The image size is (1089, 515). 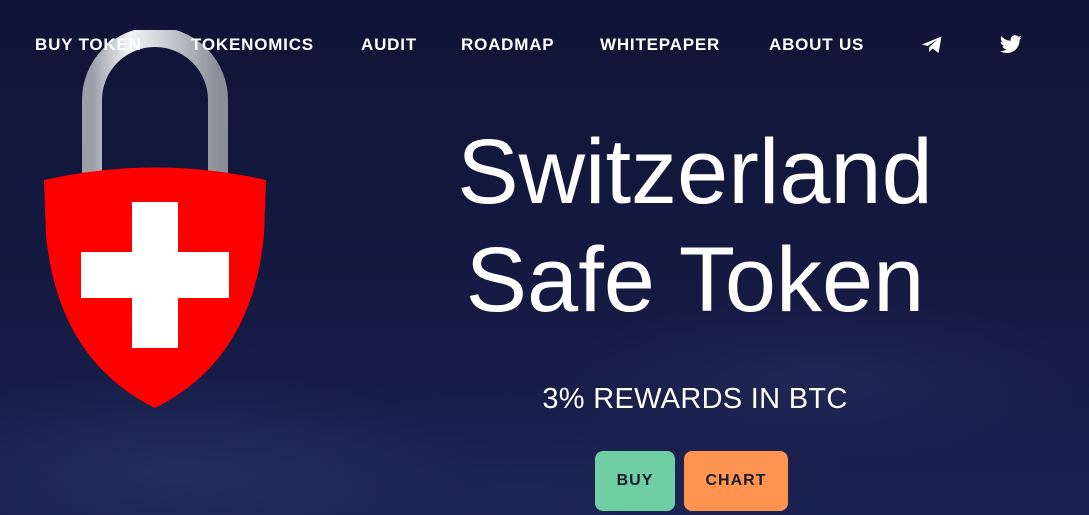 I want to click on nav-tokenomics: TOKENOMICS, so click(x=252, y=45).